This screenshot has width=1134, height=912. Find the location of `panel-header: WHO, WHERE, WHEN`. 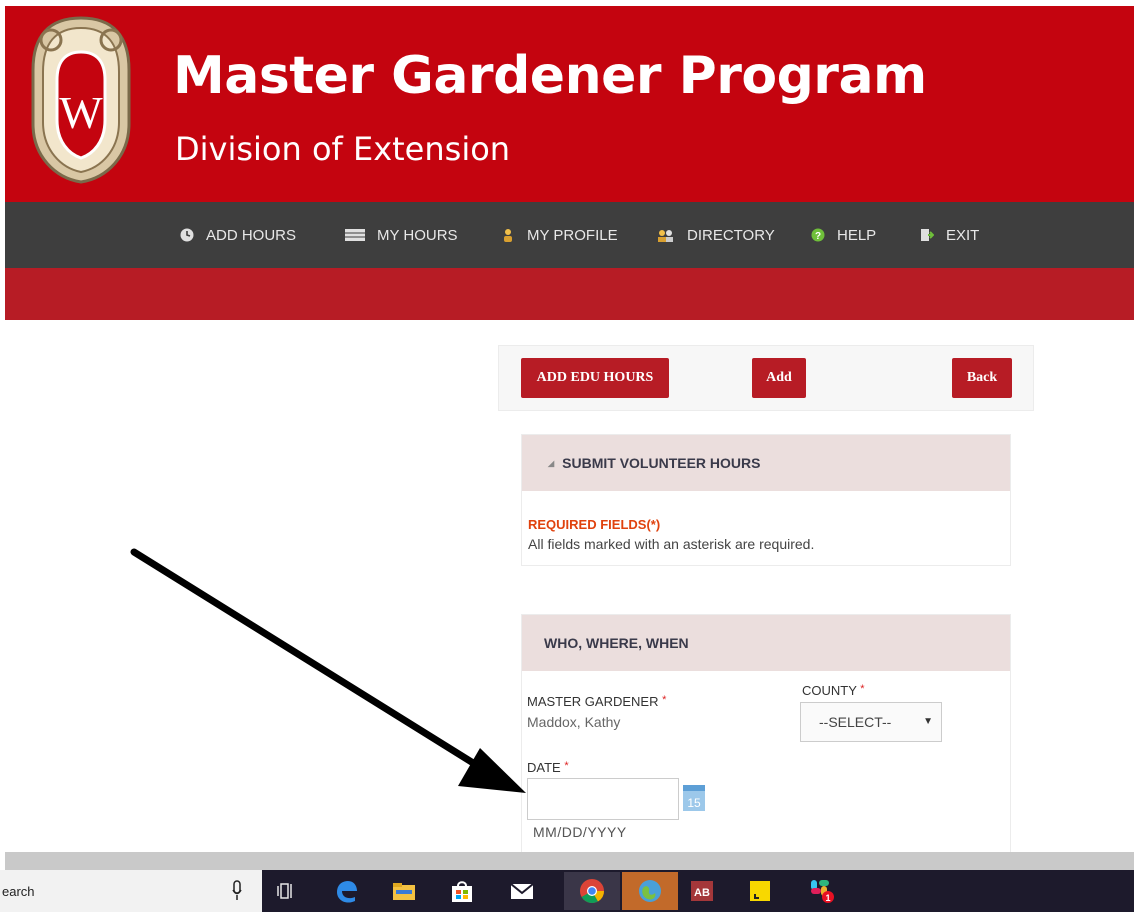

panel-header: WHO, WHERE, WHEN is located at coordinates (766, 643).